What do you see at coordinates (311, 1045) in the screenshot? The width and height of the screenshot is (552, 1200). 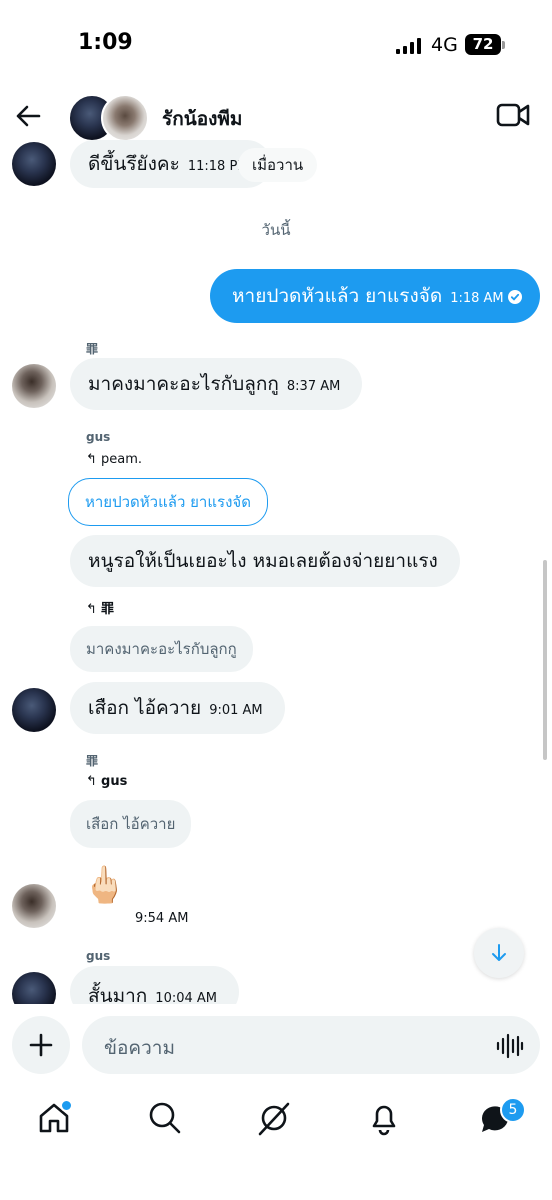 I see `message-input: ข้อความ` at bounding box center [311, 1045].